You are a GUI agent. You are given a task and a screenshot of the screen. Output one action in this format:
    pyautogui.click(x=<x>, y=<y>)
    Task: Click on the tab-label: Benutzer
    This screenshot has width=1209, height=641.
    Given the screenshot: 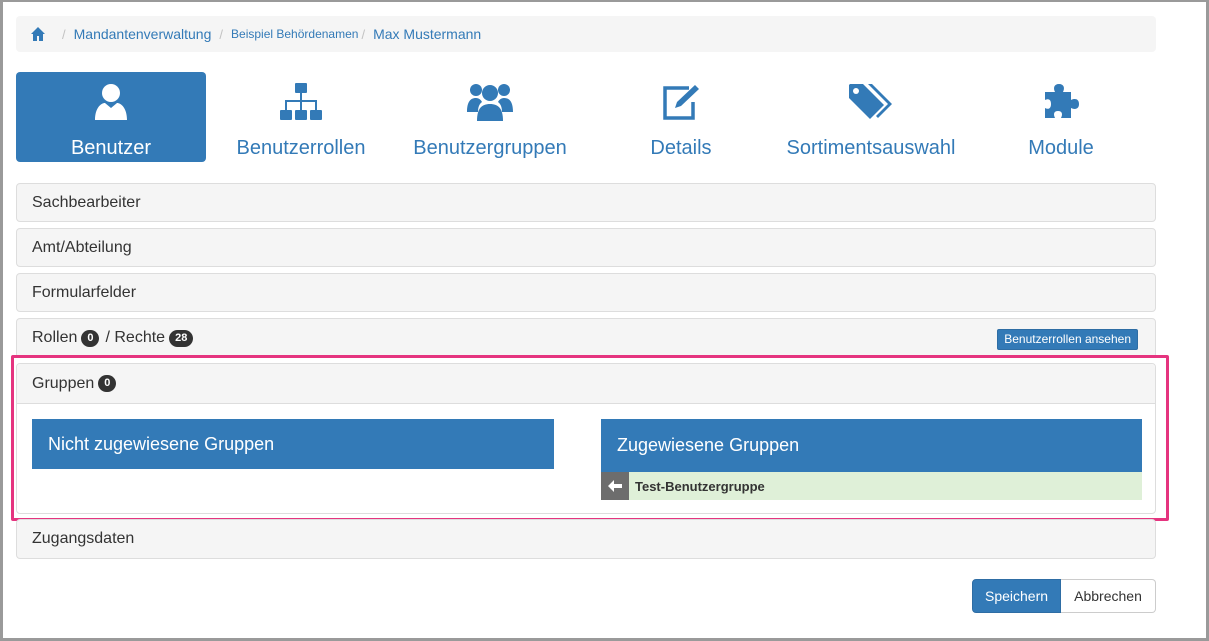 What is the action you would take?
    pyautogui.click(x=111, y=148)
    